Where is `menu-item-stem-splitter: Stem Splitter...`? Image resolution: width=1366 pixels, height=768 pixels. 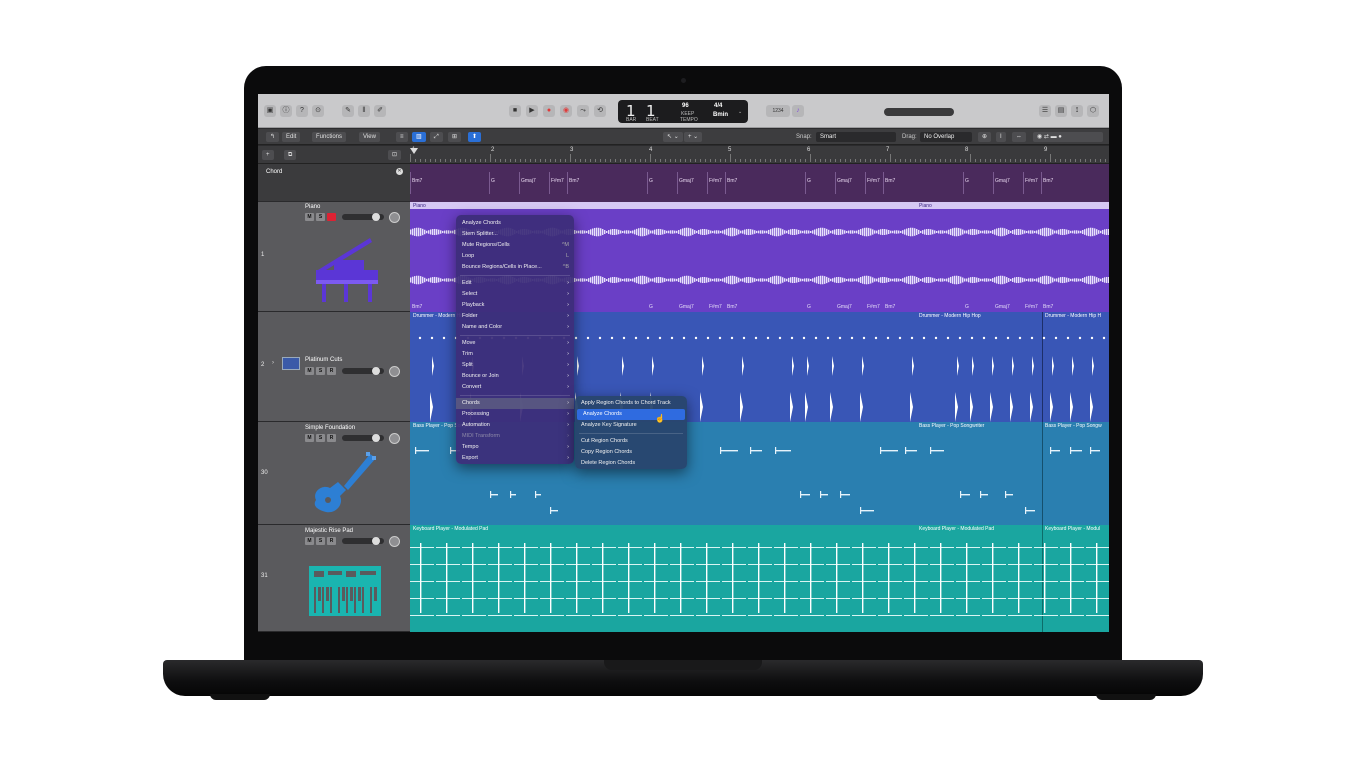
menu-item-stem-splitter: Stem Splitter... is located at coordinates (515, 234).